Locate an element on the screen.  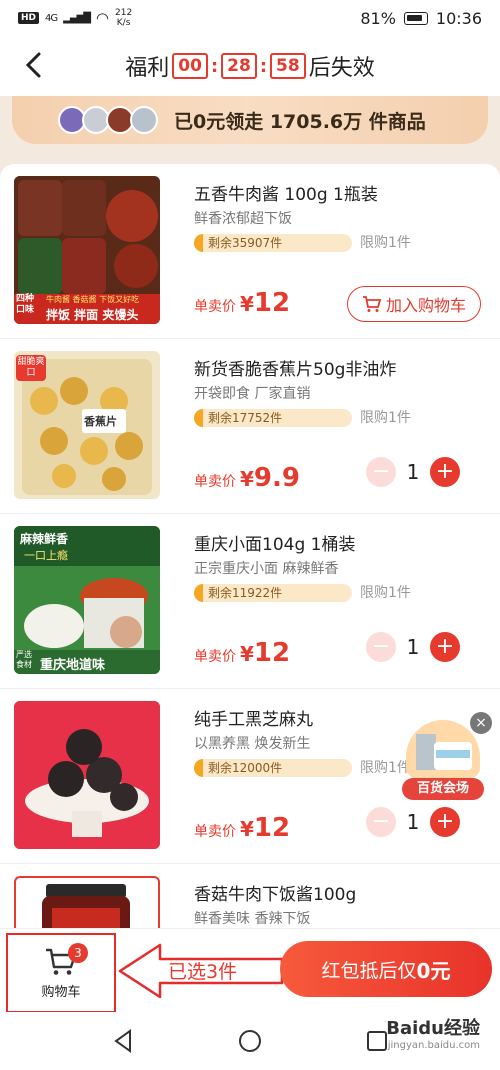
checkout-button: 红包抵后仅 0元 is located at coordinates (386, 969).